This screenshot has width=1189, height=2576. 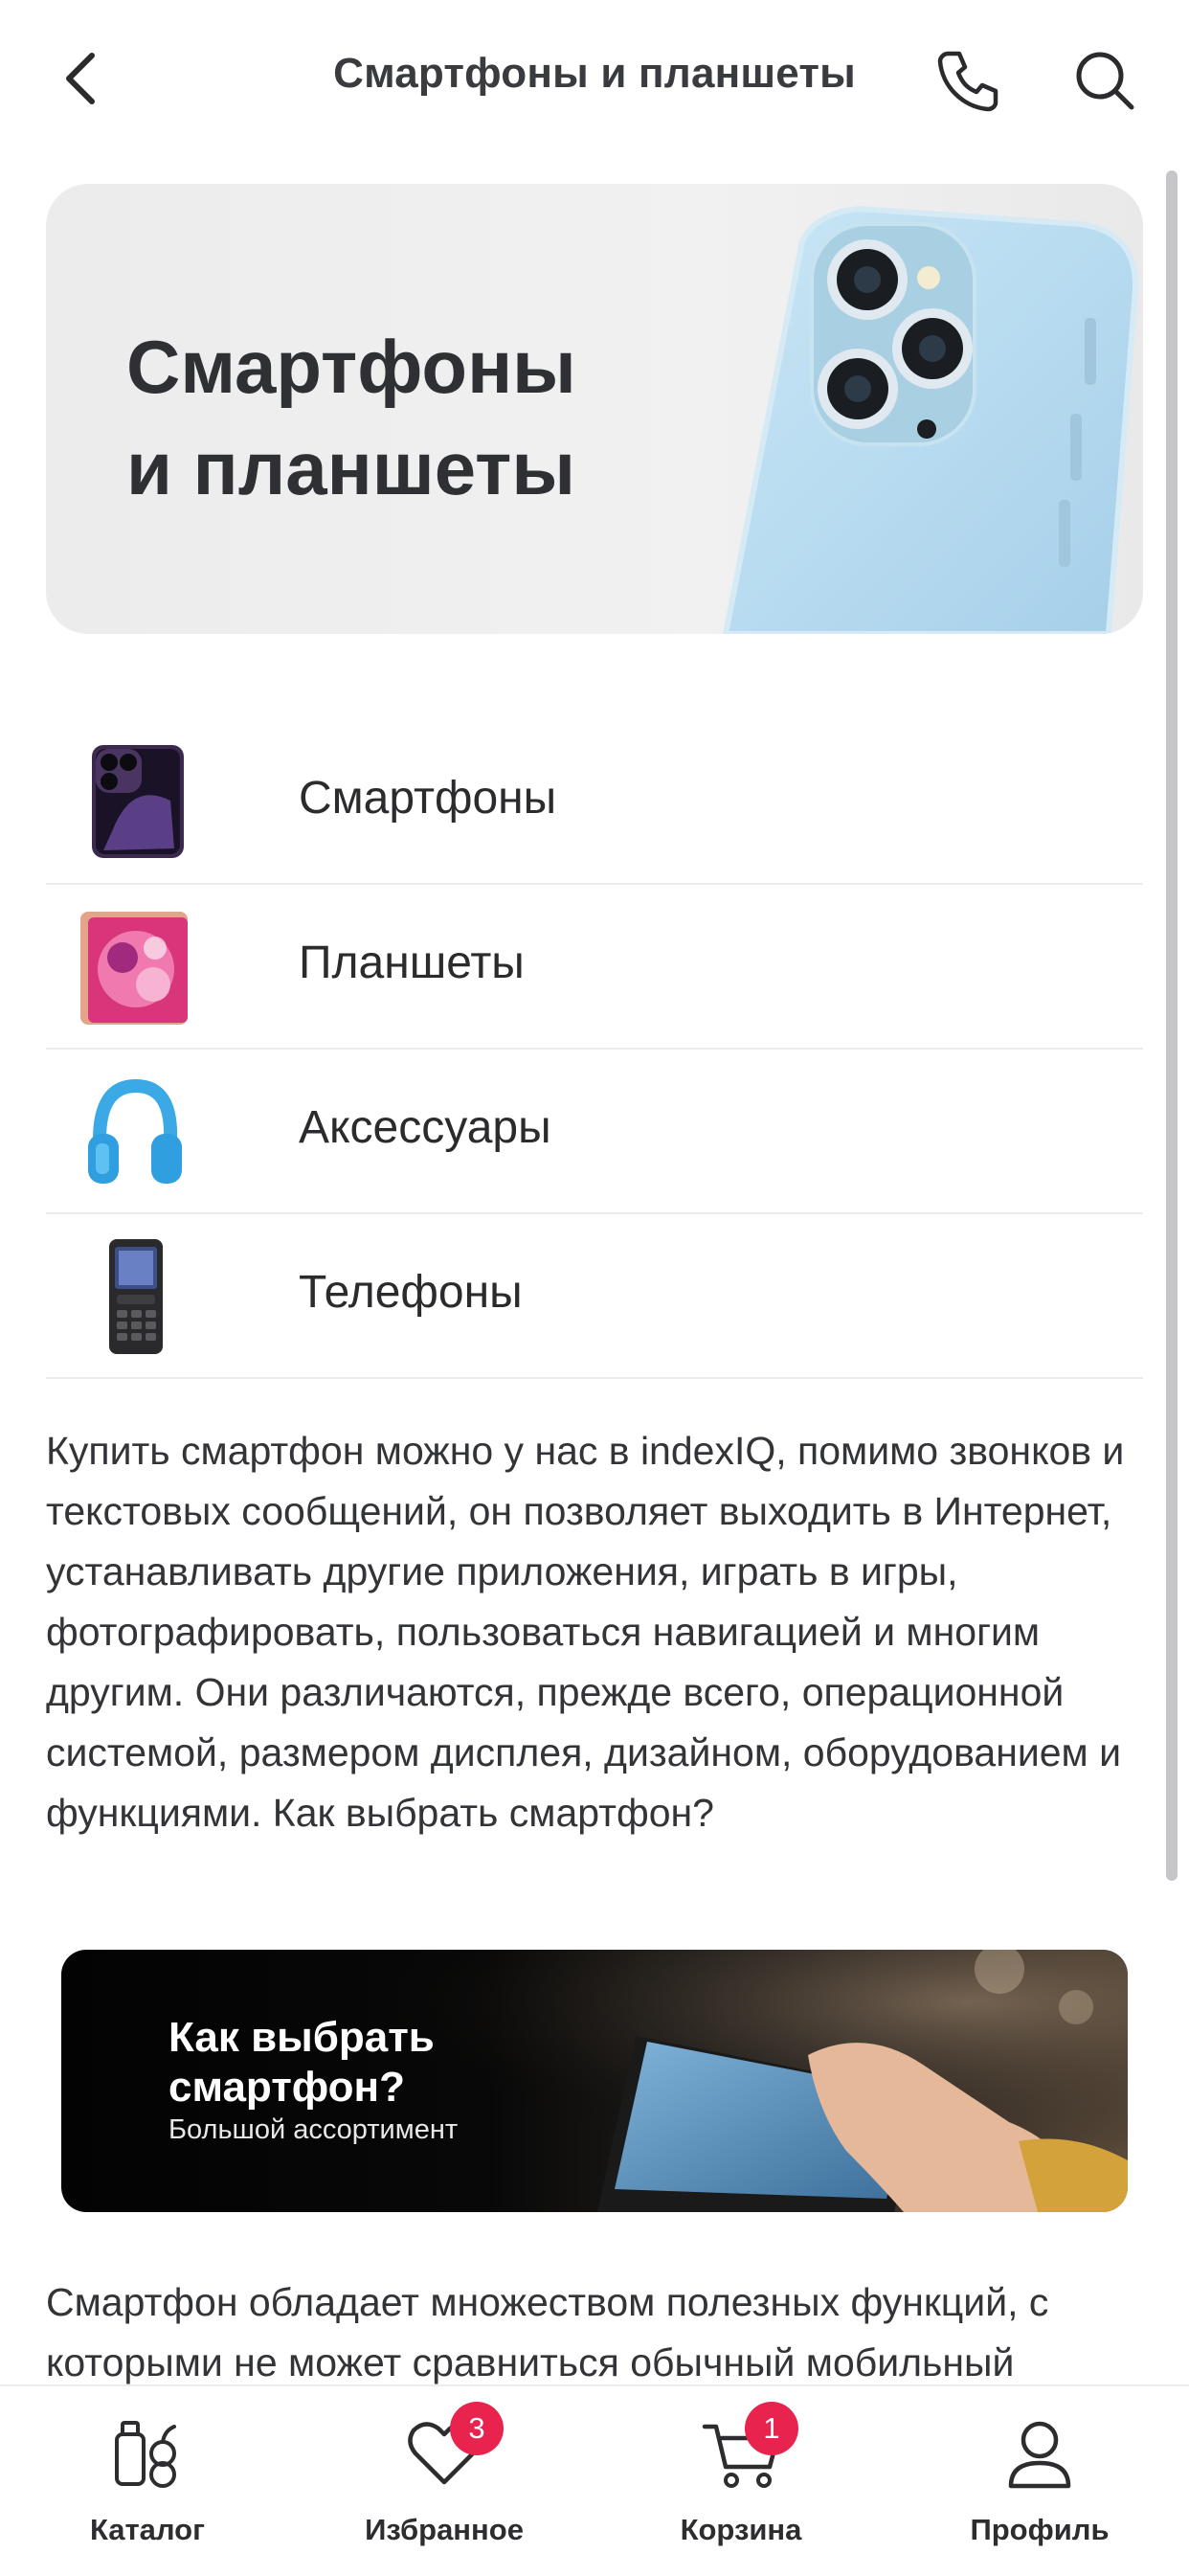 I want to click on category-label: Смартфоны, so click(x=428, y=798).